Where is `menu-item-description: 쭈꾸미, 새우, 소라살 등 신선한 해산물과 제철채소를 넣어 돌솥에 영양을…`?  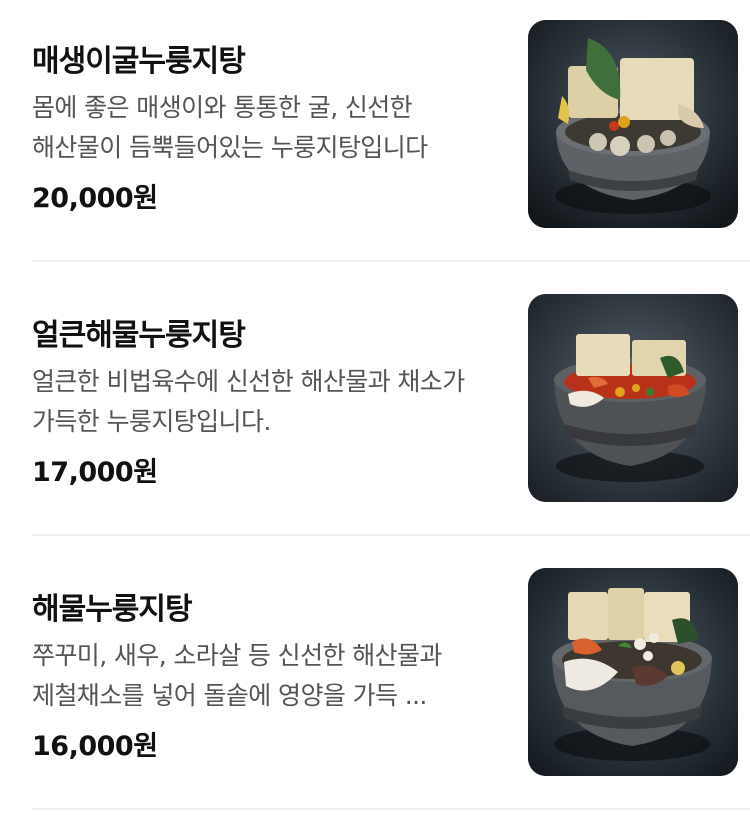 menu-item-description: 쭈꾸미, 새우, 소라살 등 신선한 해산물과 제철채소를 넣어 돌솥에 영양을… is located at coordinates (237, 675).